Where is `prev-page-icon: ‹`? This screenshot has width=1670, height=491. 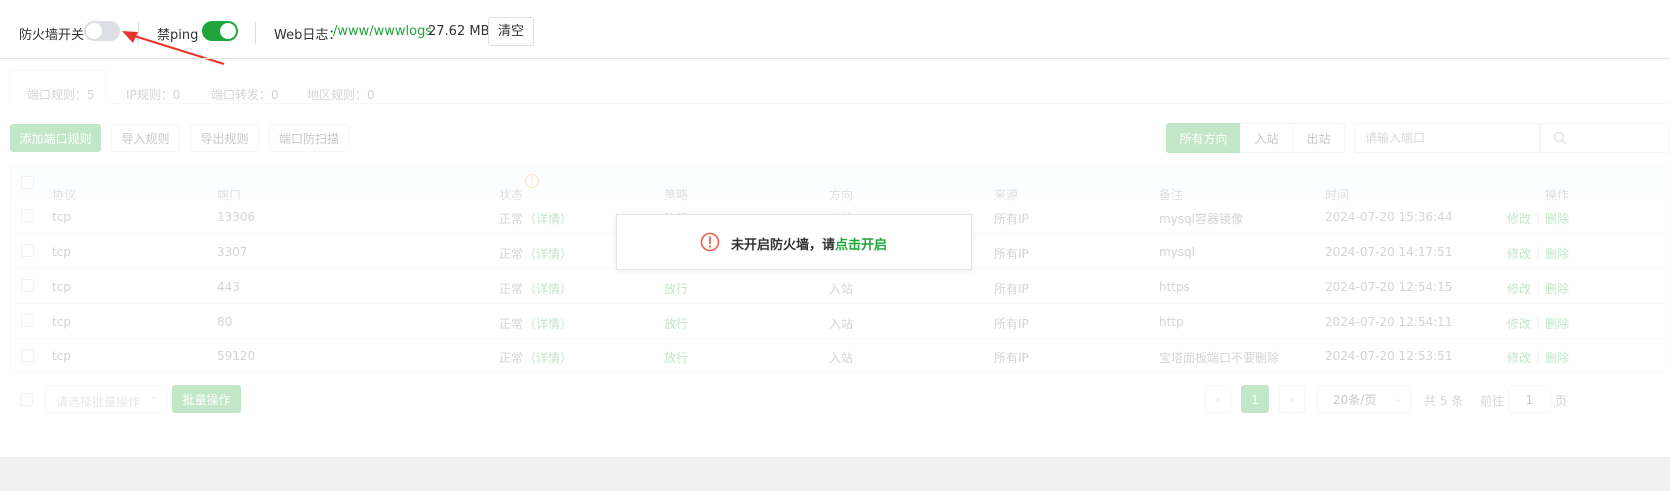 prev-page-icon: ‹ is located at coordinates (1218, 399).